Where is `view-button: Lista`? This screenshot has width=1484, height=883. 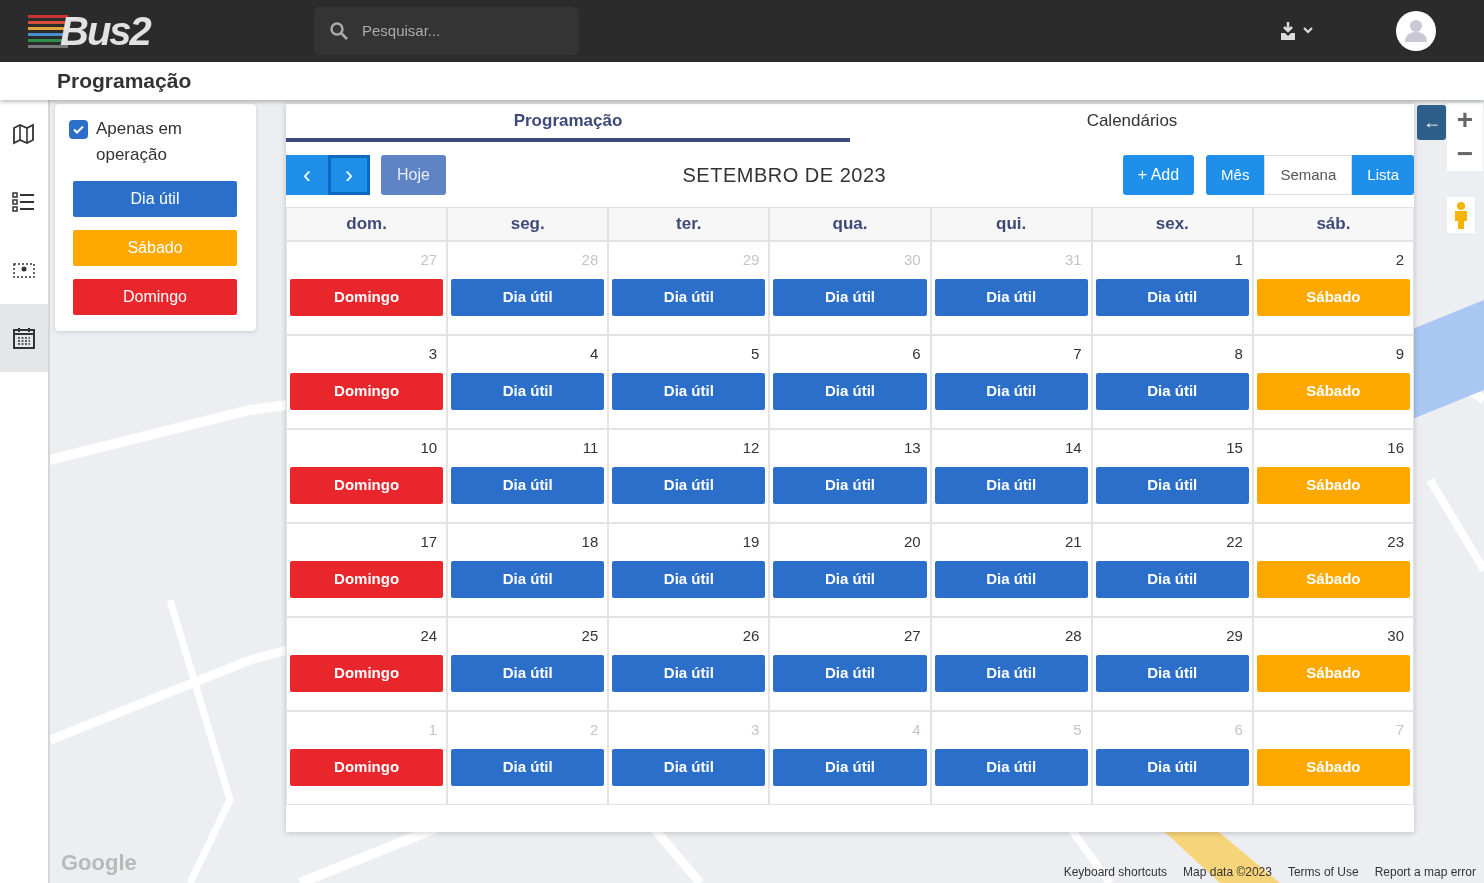
view-button: Lista is located at coordinates (1383, 175).